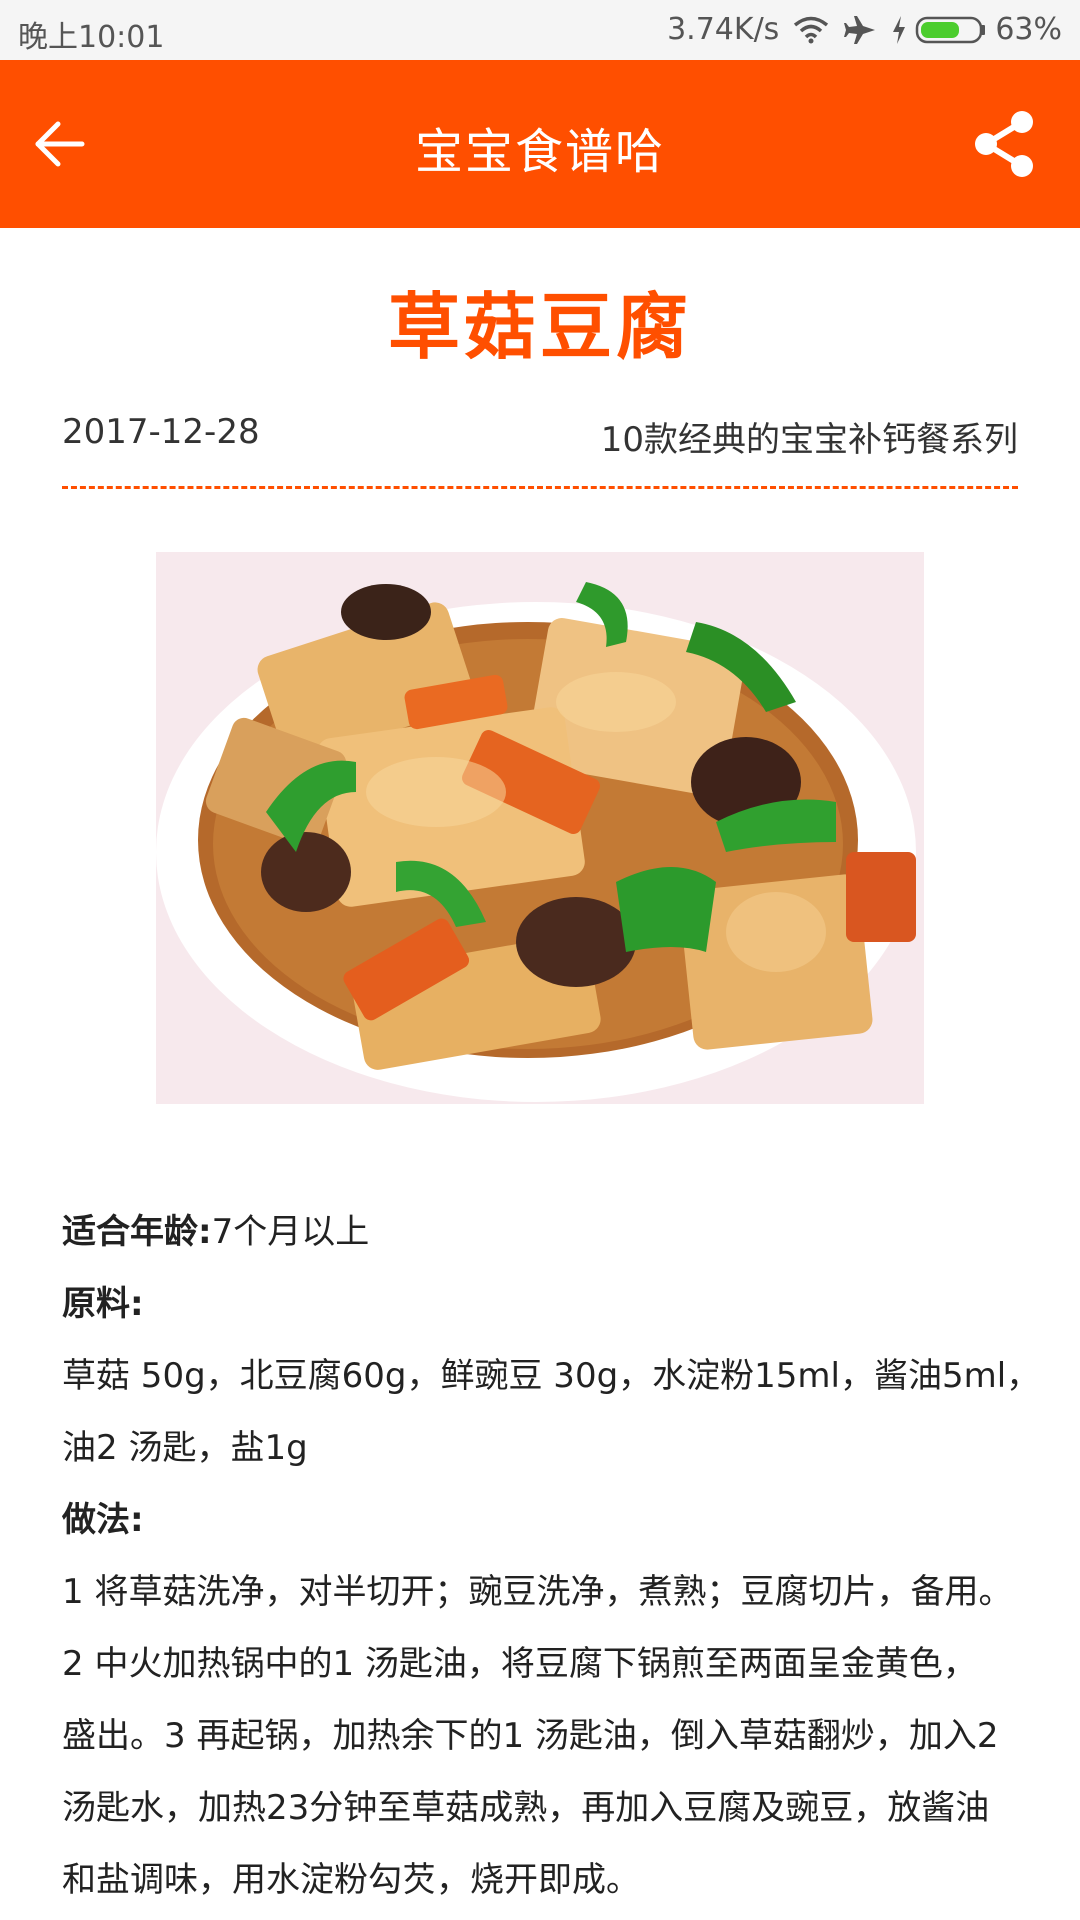 Image resolution: width=1080 pixels, height=1920 pixels. I want to click on app-title: 宝宝食谱哈, so click(539, 152).